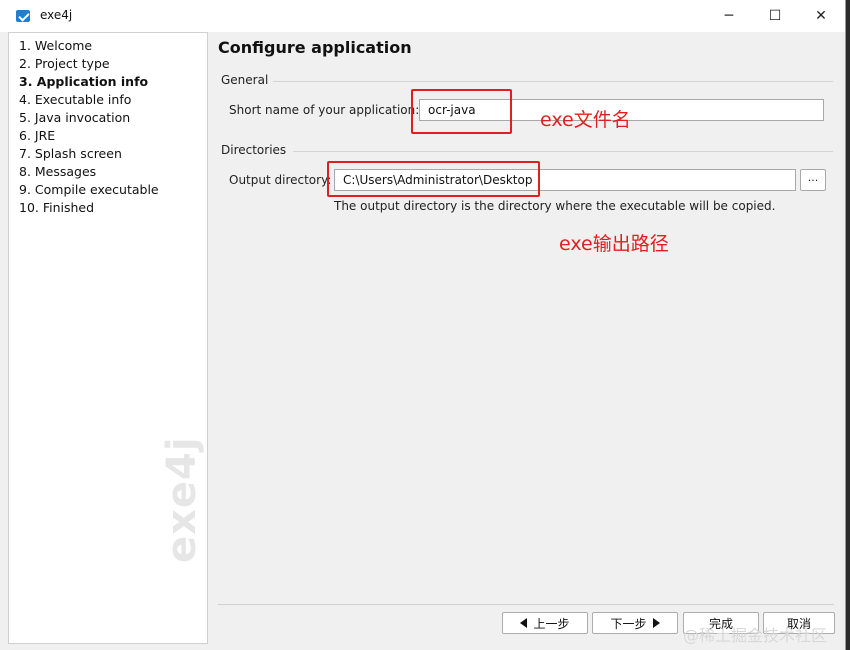 Image resolution: width=850 pixels, height=650 pixels. I want to click on annotation-exe-file-name: exe文件名, so click(585, 120).